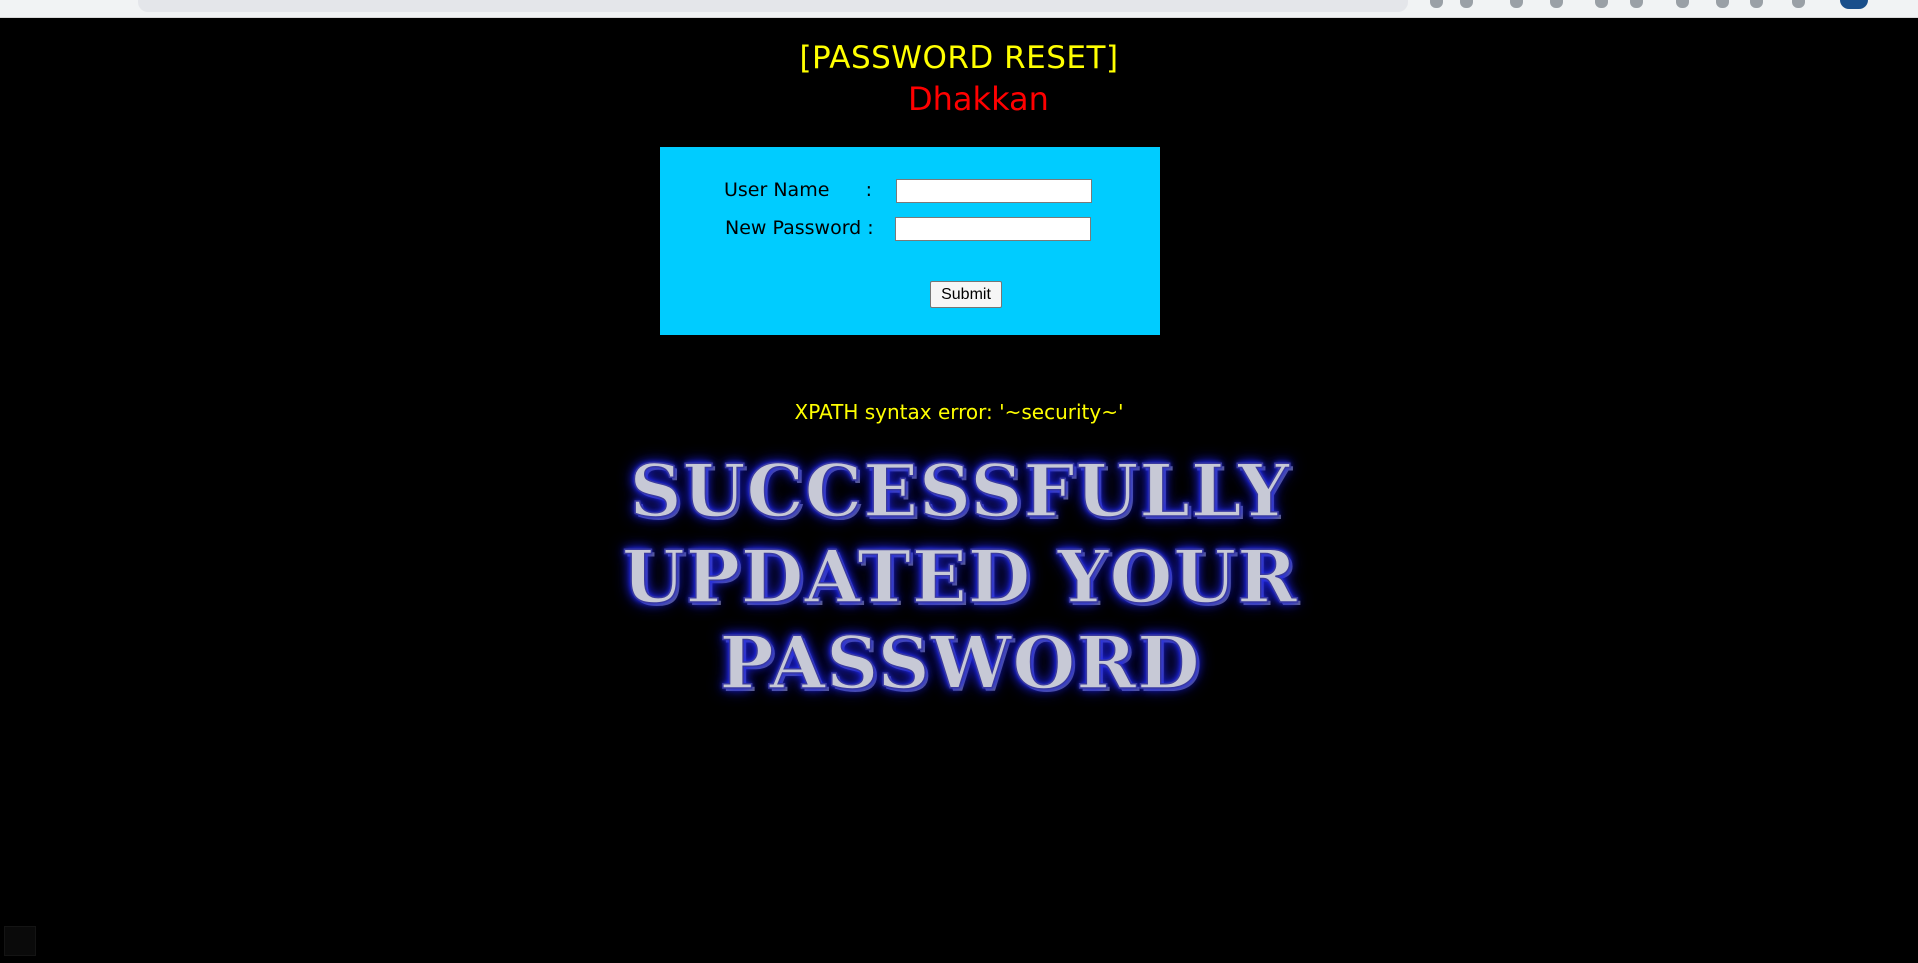 This screenshot has height=963, width=1918. What do you see at coordinates (994, 191) in the screenshot?
I see `username-input` at bounding box center [994, 191].